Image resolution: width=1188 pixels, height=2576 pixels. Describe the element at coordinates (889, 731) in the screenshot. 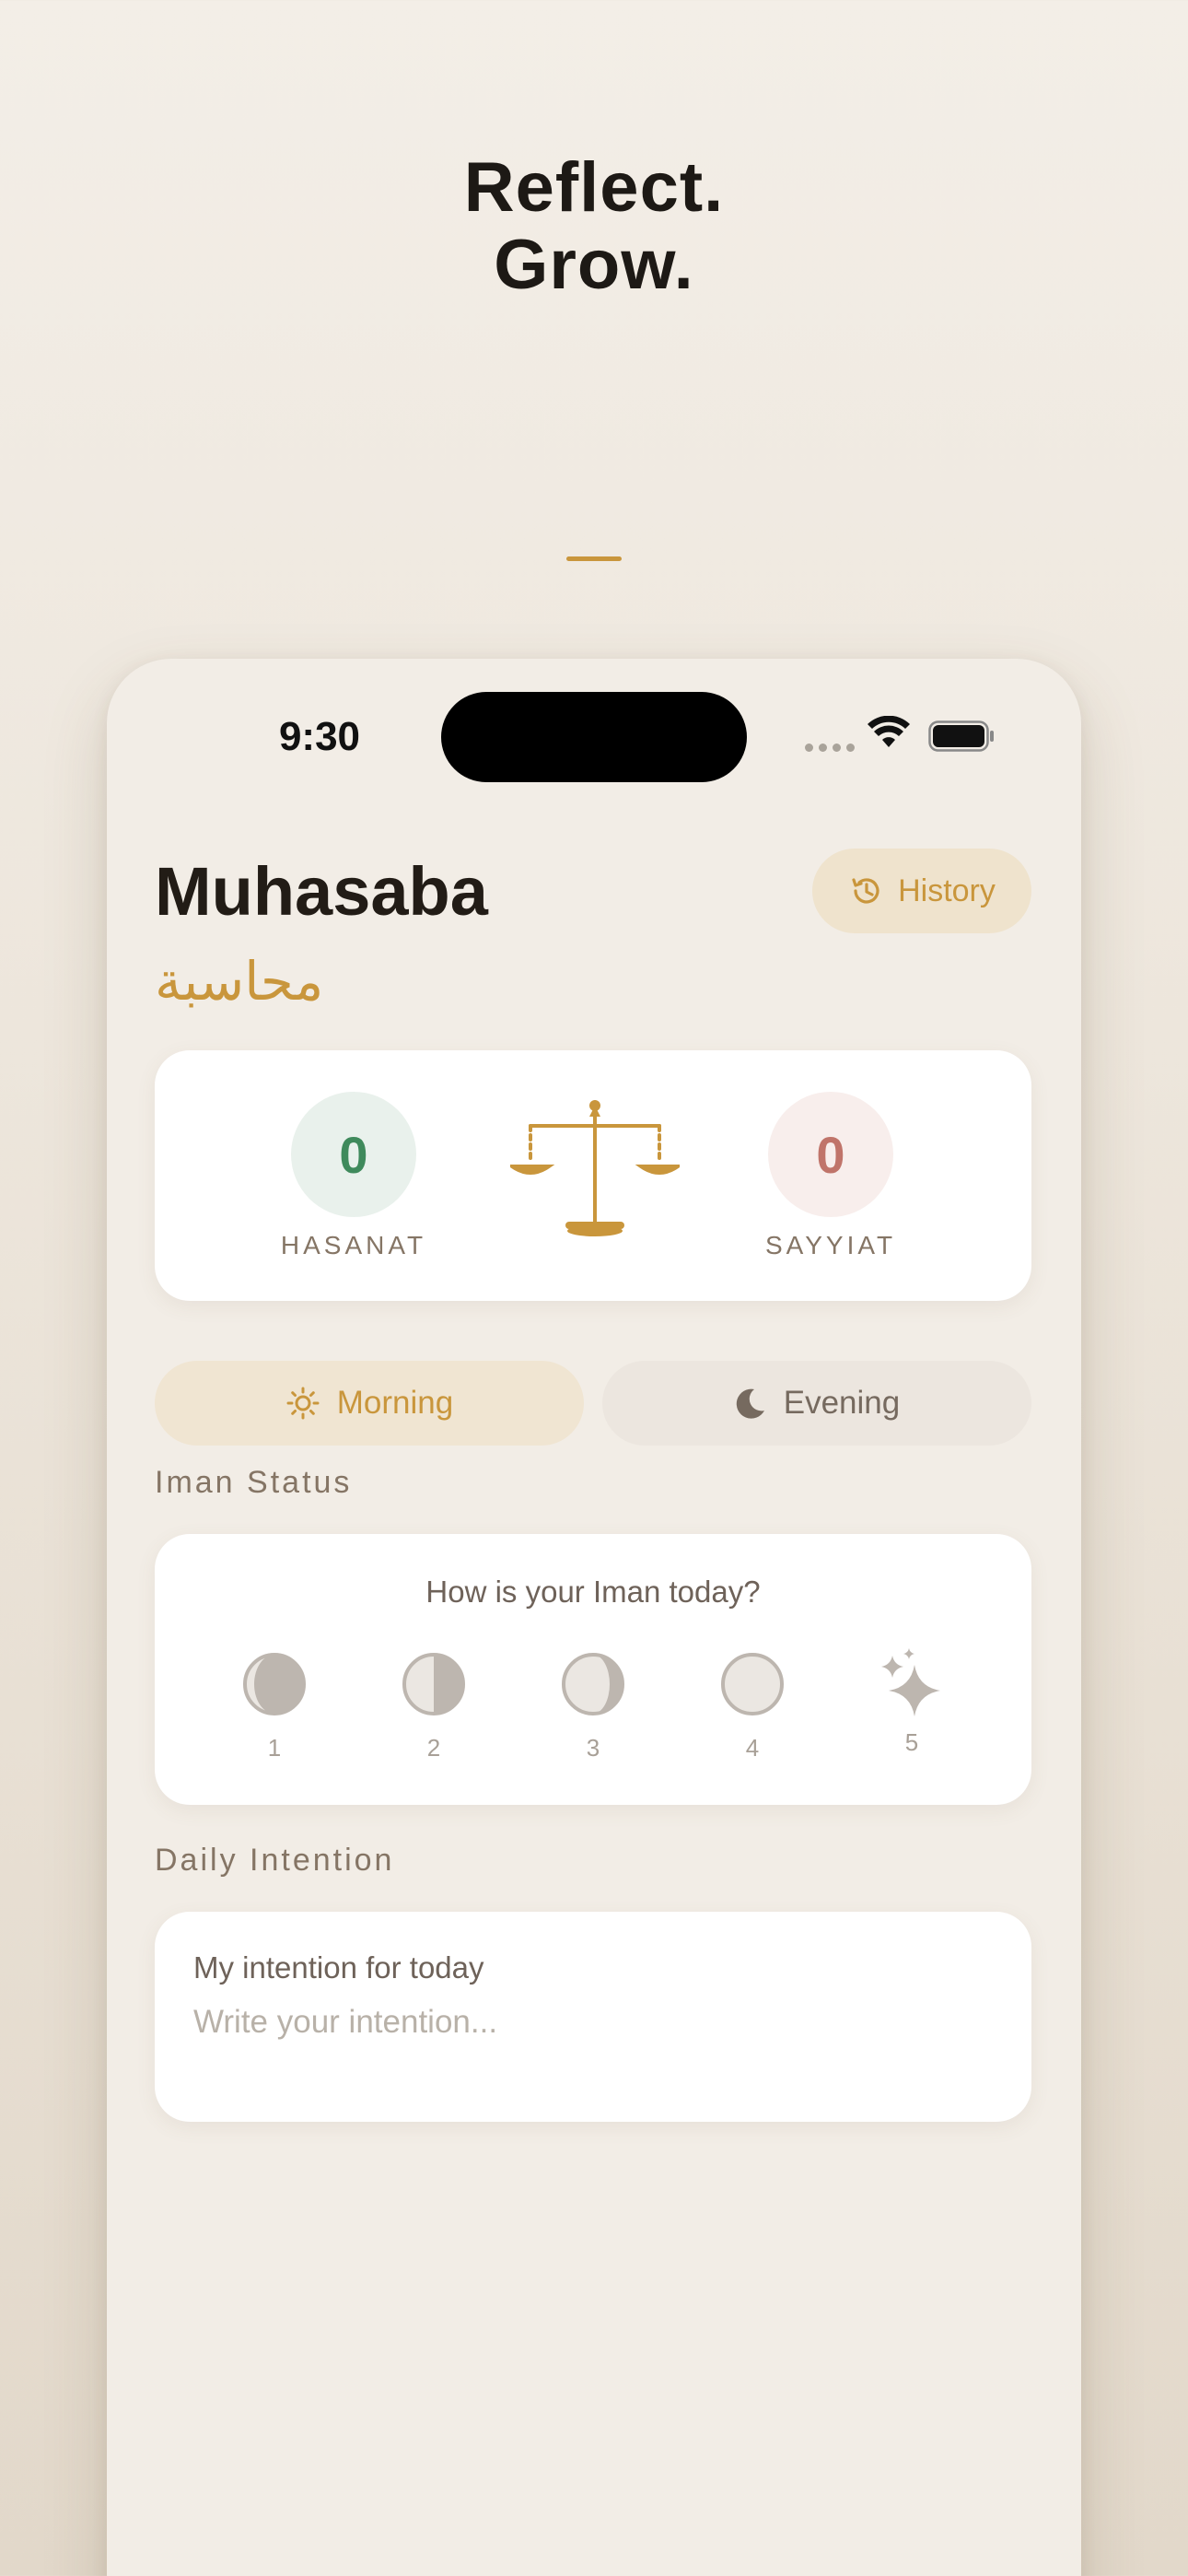

I see `wifi-icon` at that location.